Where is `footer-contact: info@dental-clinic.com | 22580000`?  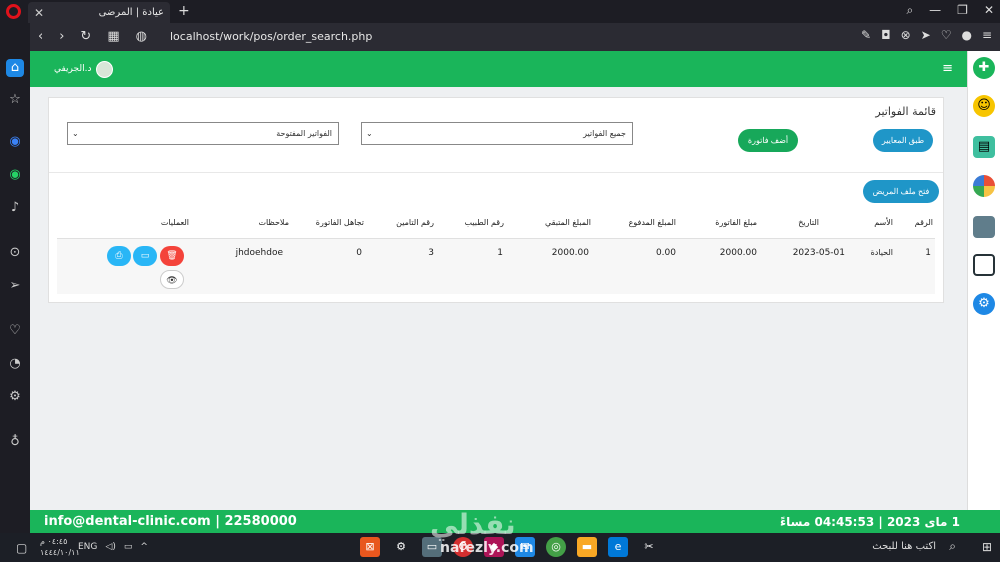 footer-contact: info@dental-clinic.com | 22580000 is located at coordinates (170, 521).